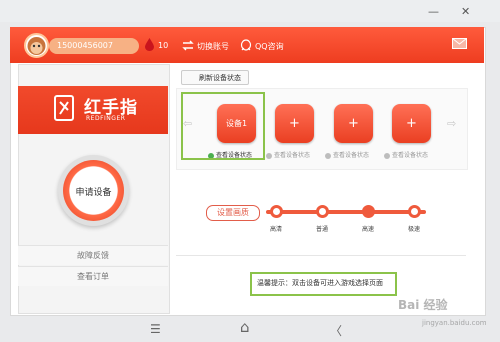  Describe the element at coordinates (149, 44) in the screenshot. I see `balance-drop-icon` at that location.